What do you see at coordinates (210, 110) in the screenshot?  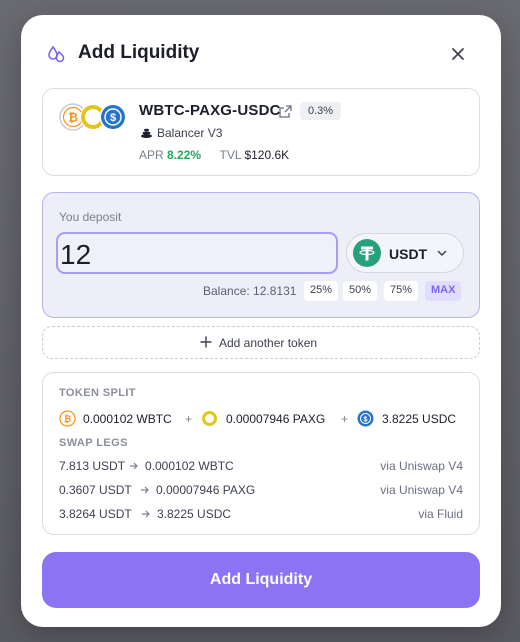 I see `pool-name: WBTC-PAXG-USDC` at bounding box center [210, 110].